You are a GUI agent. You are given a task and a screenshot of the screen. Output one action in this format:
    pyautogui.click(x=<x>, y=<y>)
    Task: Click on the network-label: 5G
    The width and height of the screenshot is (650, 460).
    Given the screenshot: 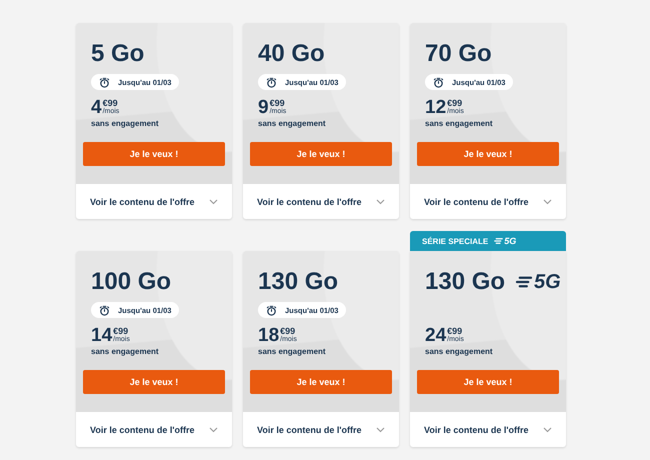 What is the action you would take?
    pyautogui.click(x=547, y=282)
    